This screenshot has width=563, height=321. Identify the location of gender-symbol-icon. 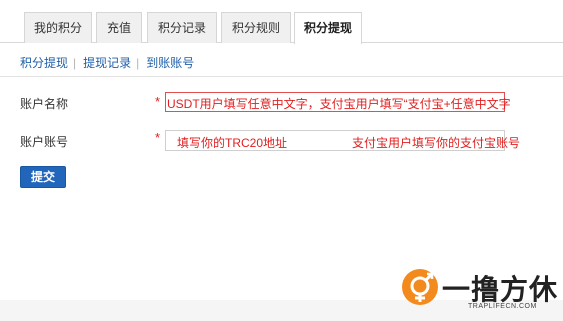
(420, 287).